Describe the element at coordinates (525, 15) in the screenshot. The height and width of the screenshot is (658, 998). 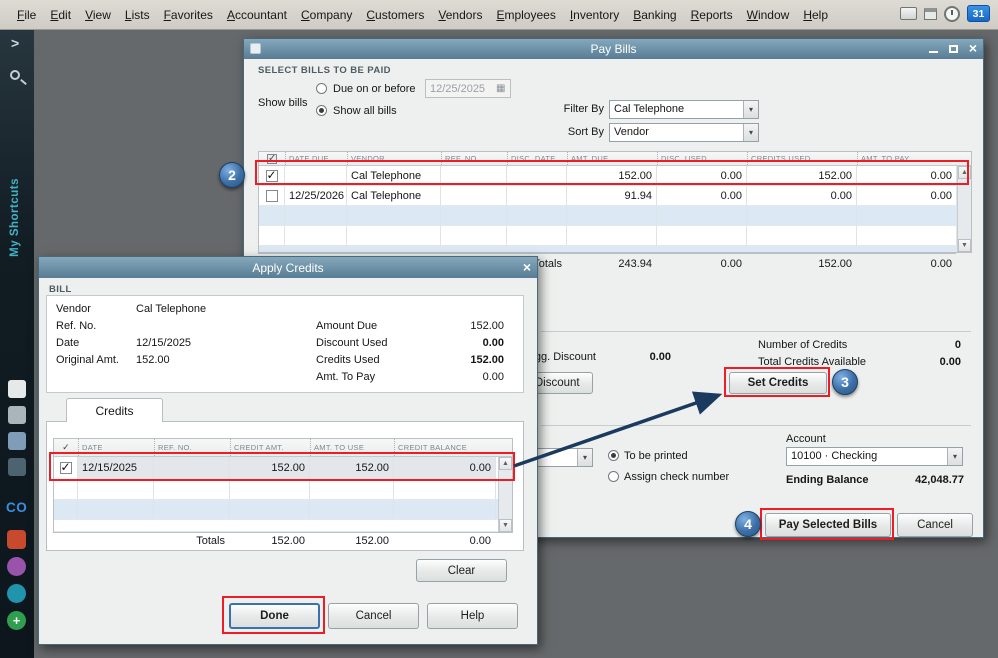
I see `menu-employees: Employees` at that location.